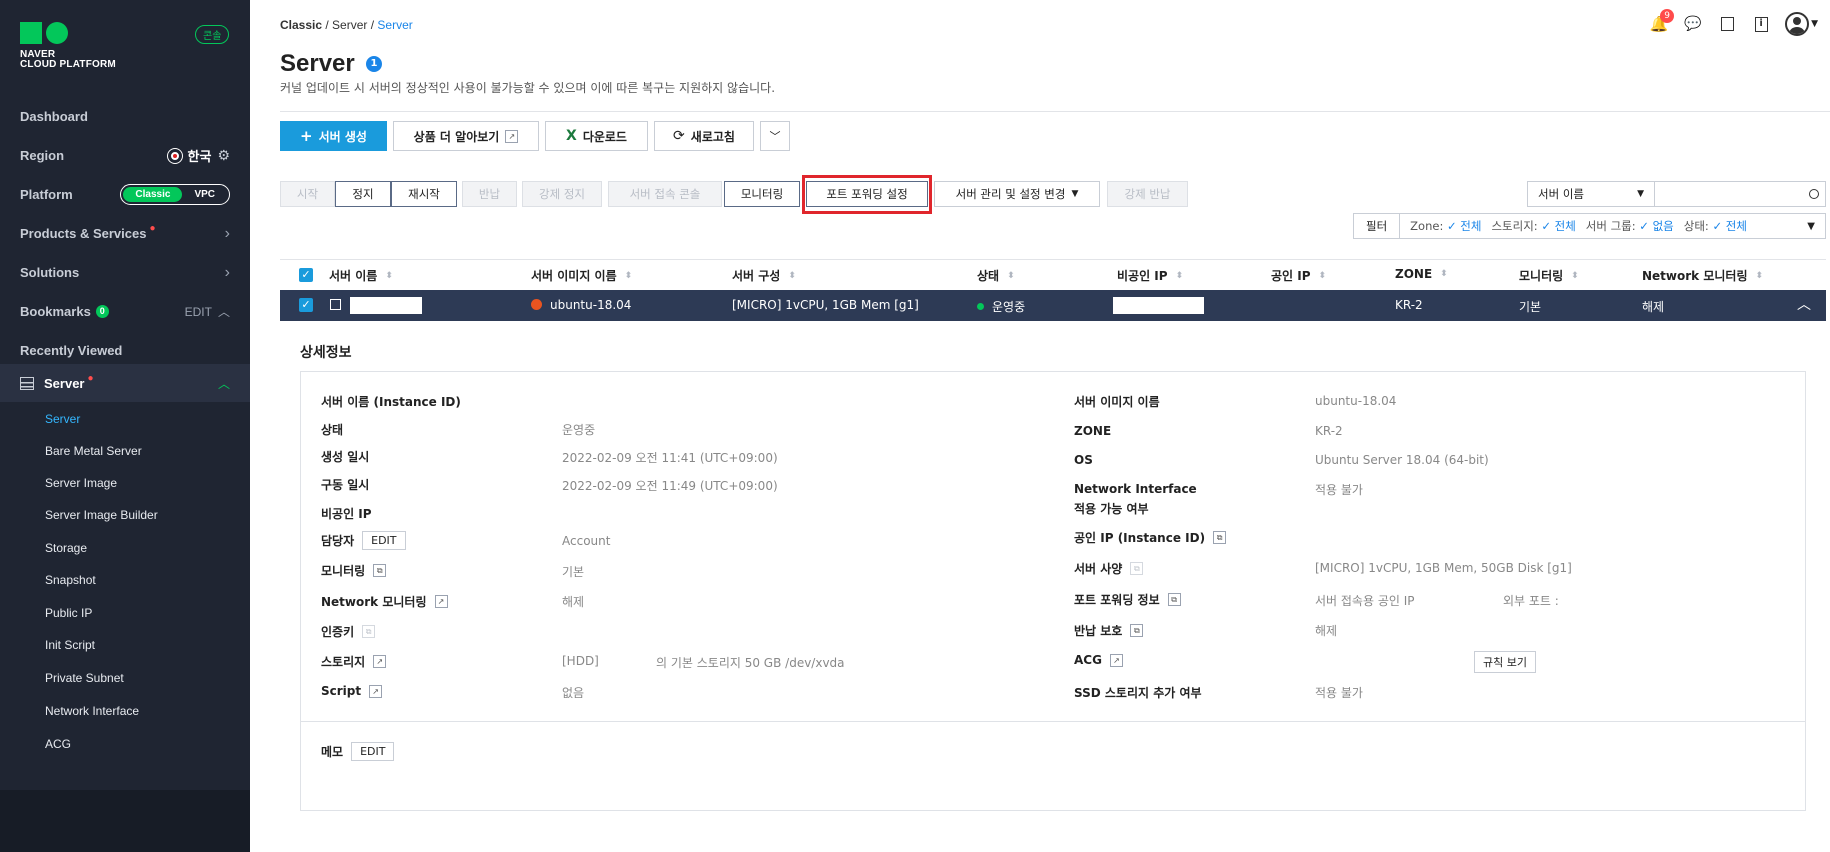 Image resolution: width=1830 pixels, height=852 pixels. I want to click on row-checkbox: ✓, so click(306, 305).